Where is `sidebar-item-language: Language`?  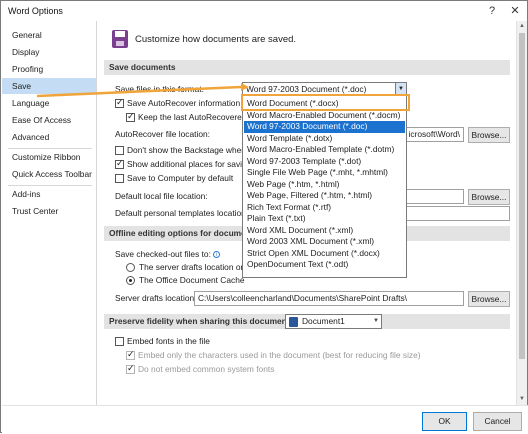 sidebar-item-language: Language is located at coordinates (49, 103).